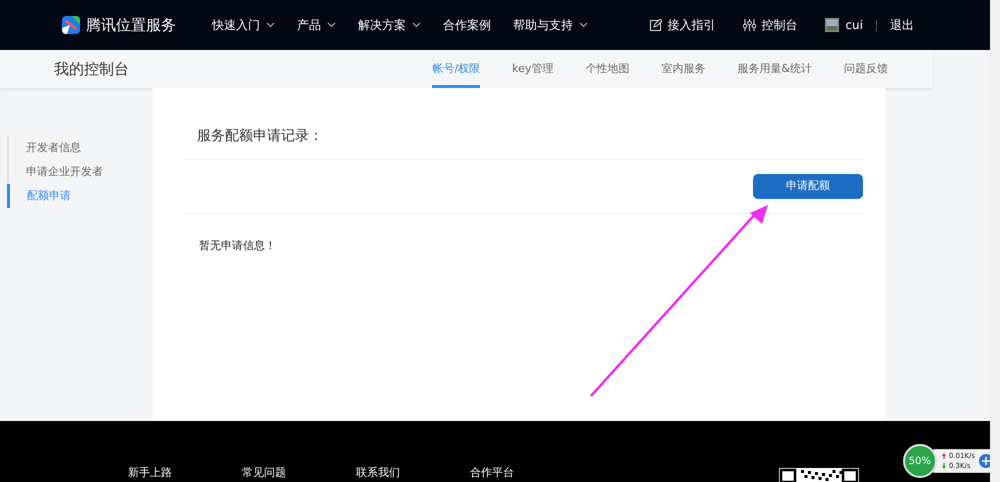 This screenshot has width=1000, height=482. I want to click on down-arrow-icon, so click(944, 466).